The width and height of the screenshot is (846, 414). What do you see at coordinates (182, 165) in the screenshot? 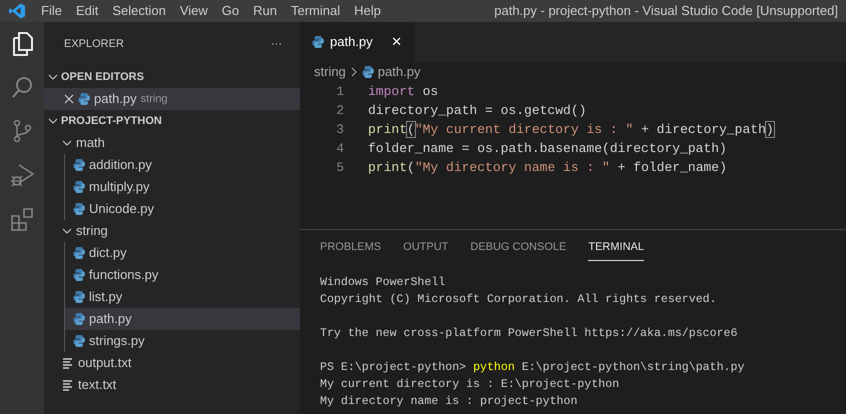
I see `tree-row: addition.py` at bounding box center [182, 165].